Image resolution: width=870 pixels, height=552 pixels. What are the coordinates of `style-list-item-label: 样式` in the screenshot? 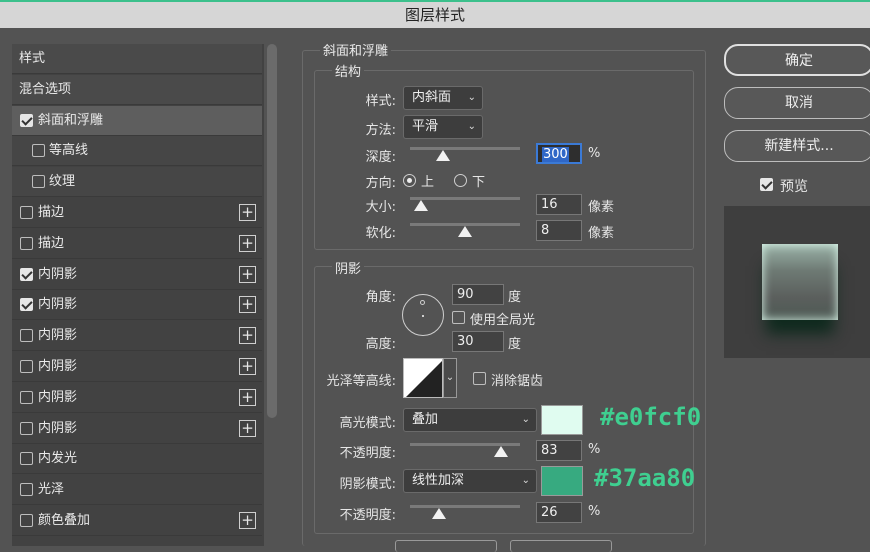 It's located at (32, 58).